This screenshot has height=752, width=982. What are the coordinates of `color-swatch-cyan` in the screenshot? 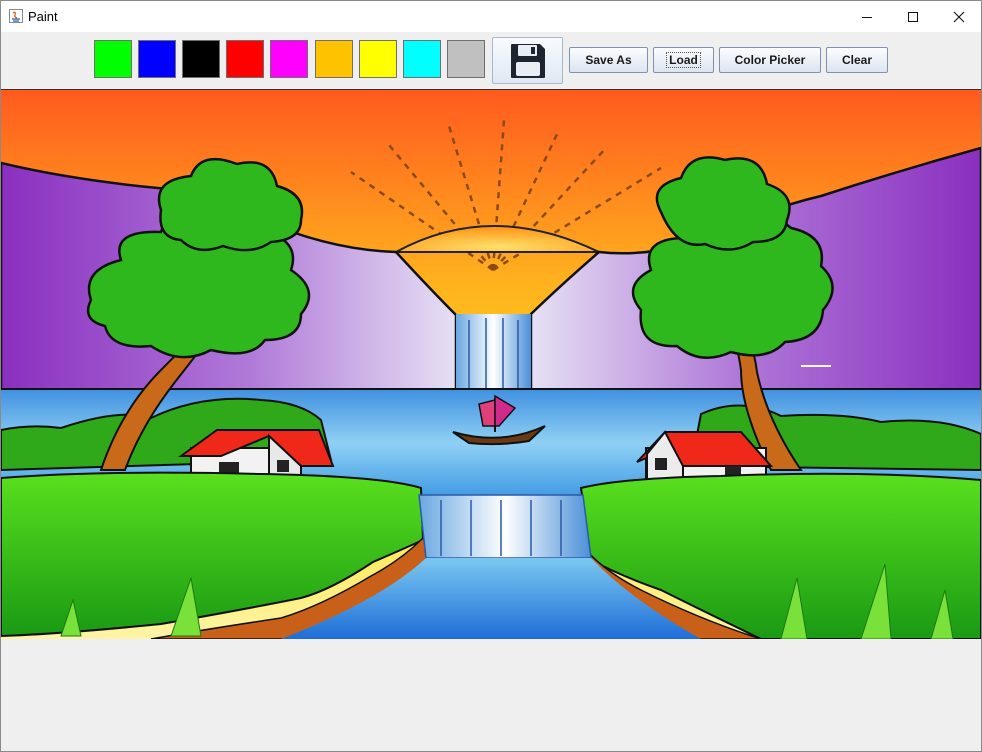 It's located at (422, 59).